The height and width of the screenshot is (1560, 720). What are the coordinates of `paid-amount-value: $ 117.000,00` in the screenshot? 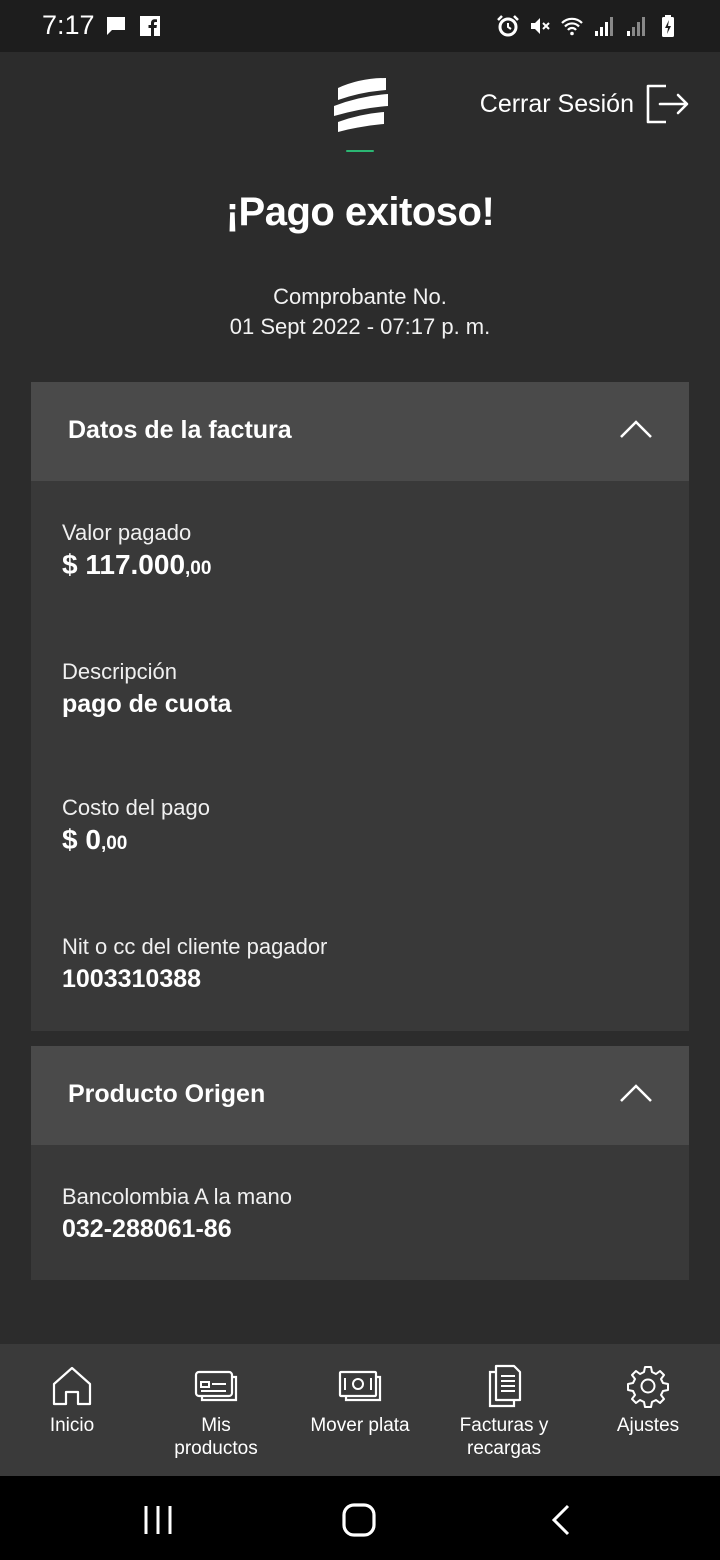 It's located at (137, 564).